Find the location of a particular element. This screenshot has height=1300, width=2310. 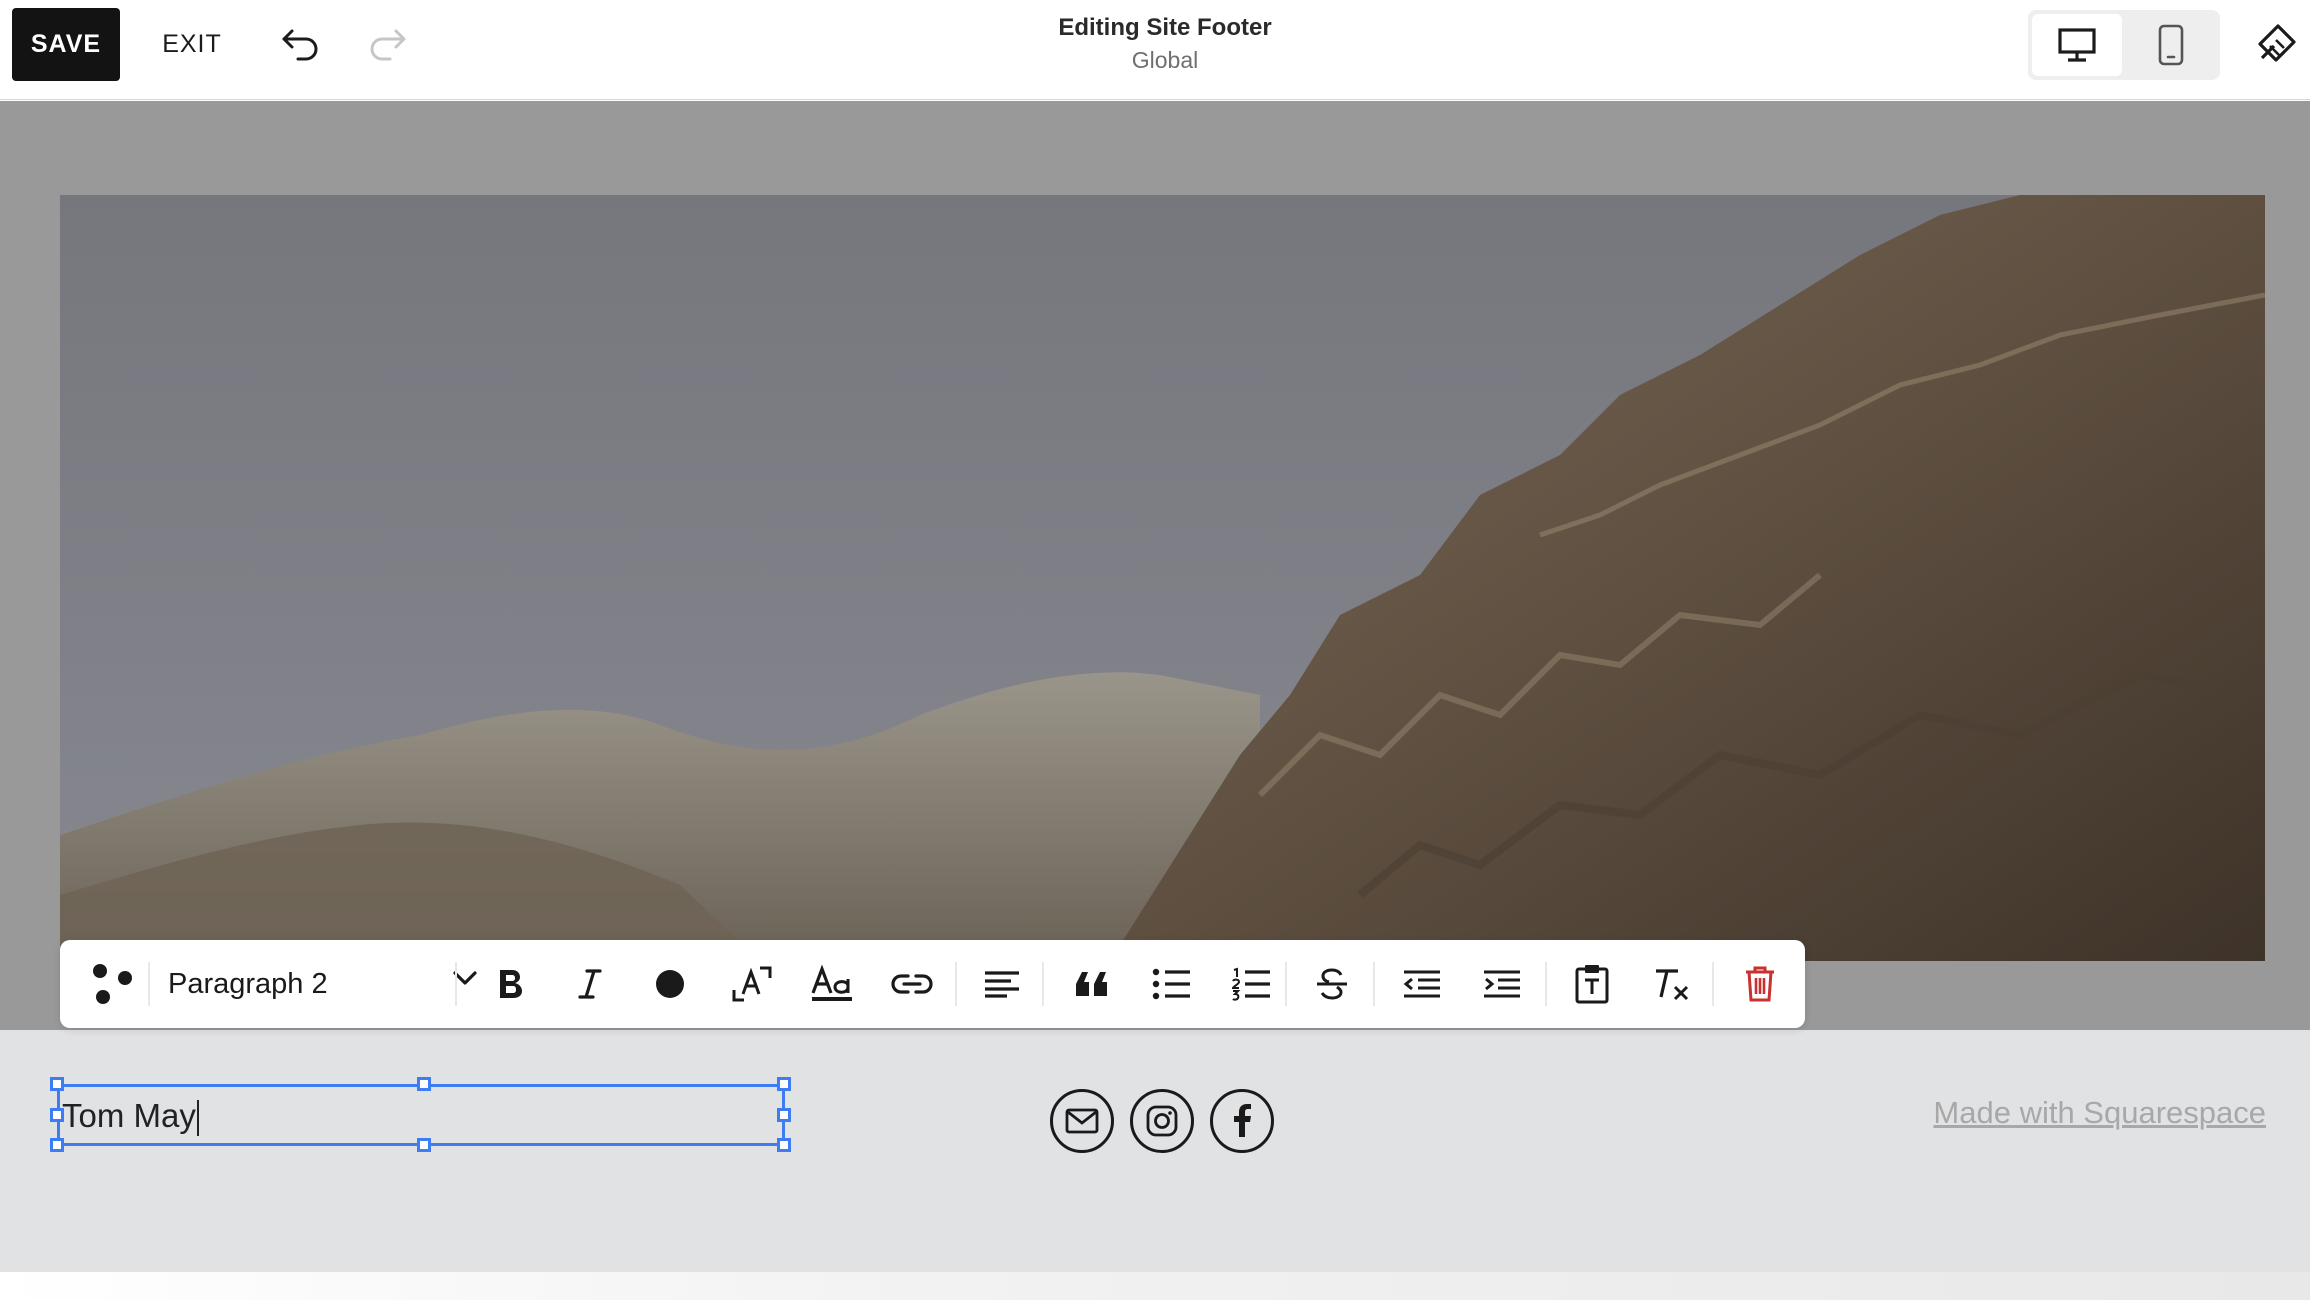

paragraph-style-value: Paragraph 2 is located at coordinates (248, 983).